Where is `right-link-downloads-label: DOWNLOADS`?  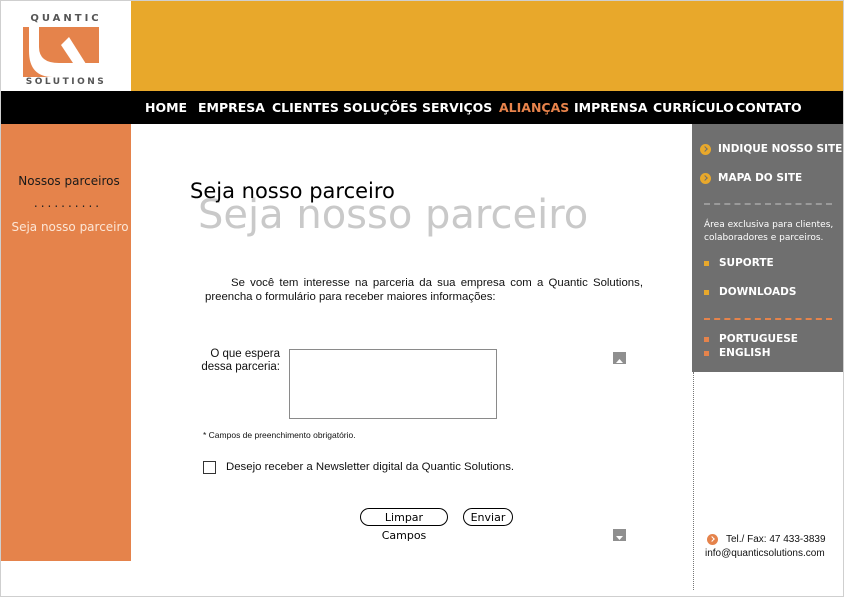
right-link-downloads-label: DOWNLOADS is located at coordinates (758, 292).